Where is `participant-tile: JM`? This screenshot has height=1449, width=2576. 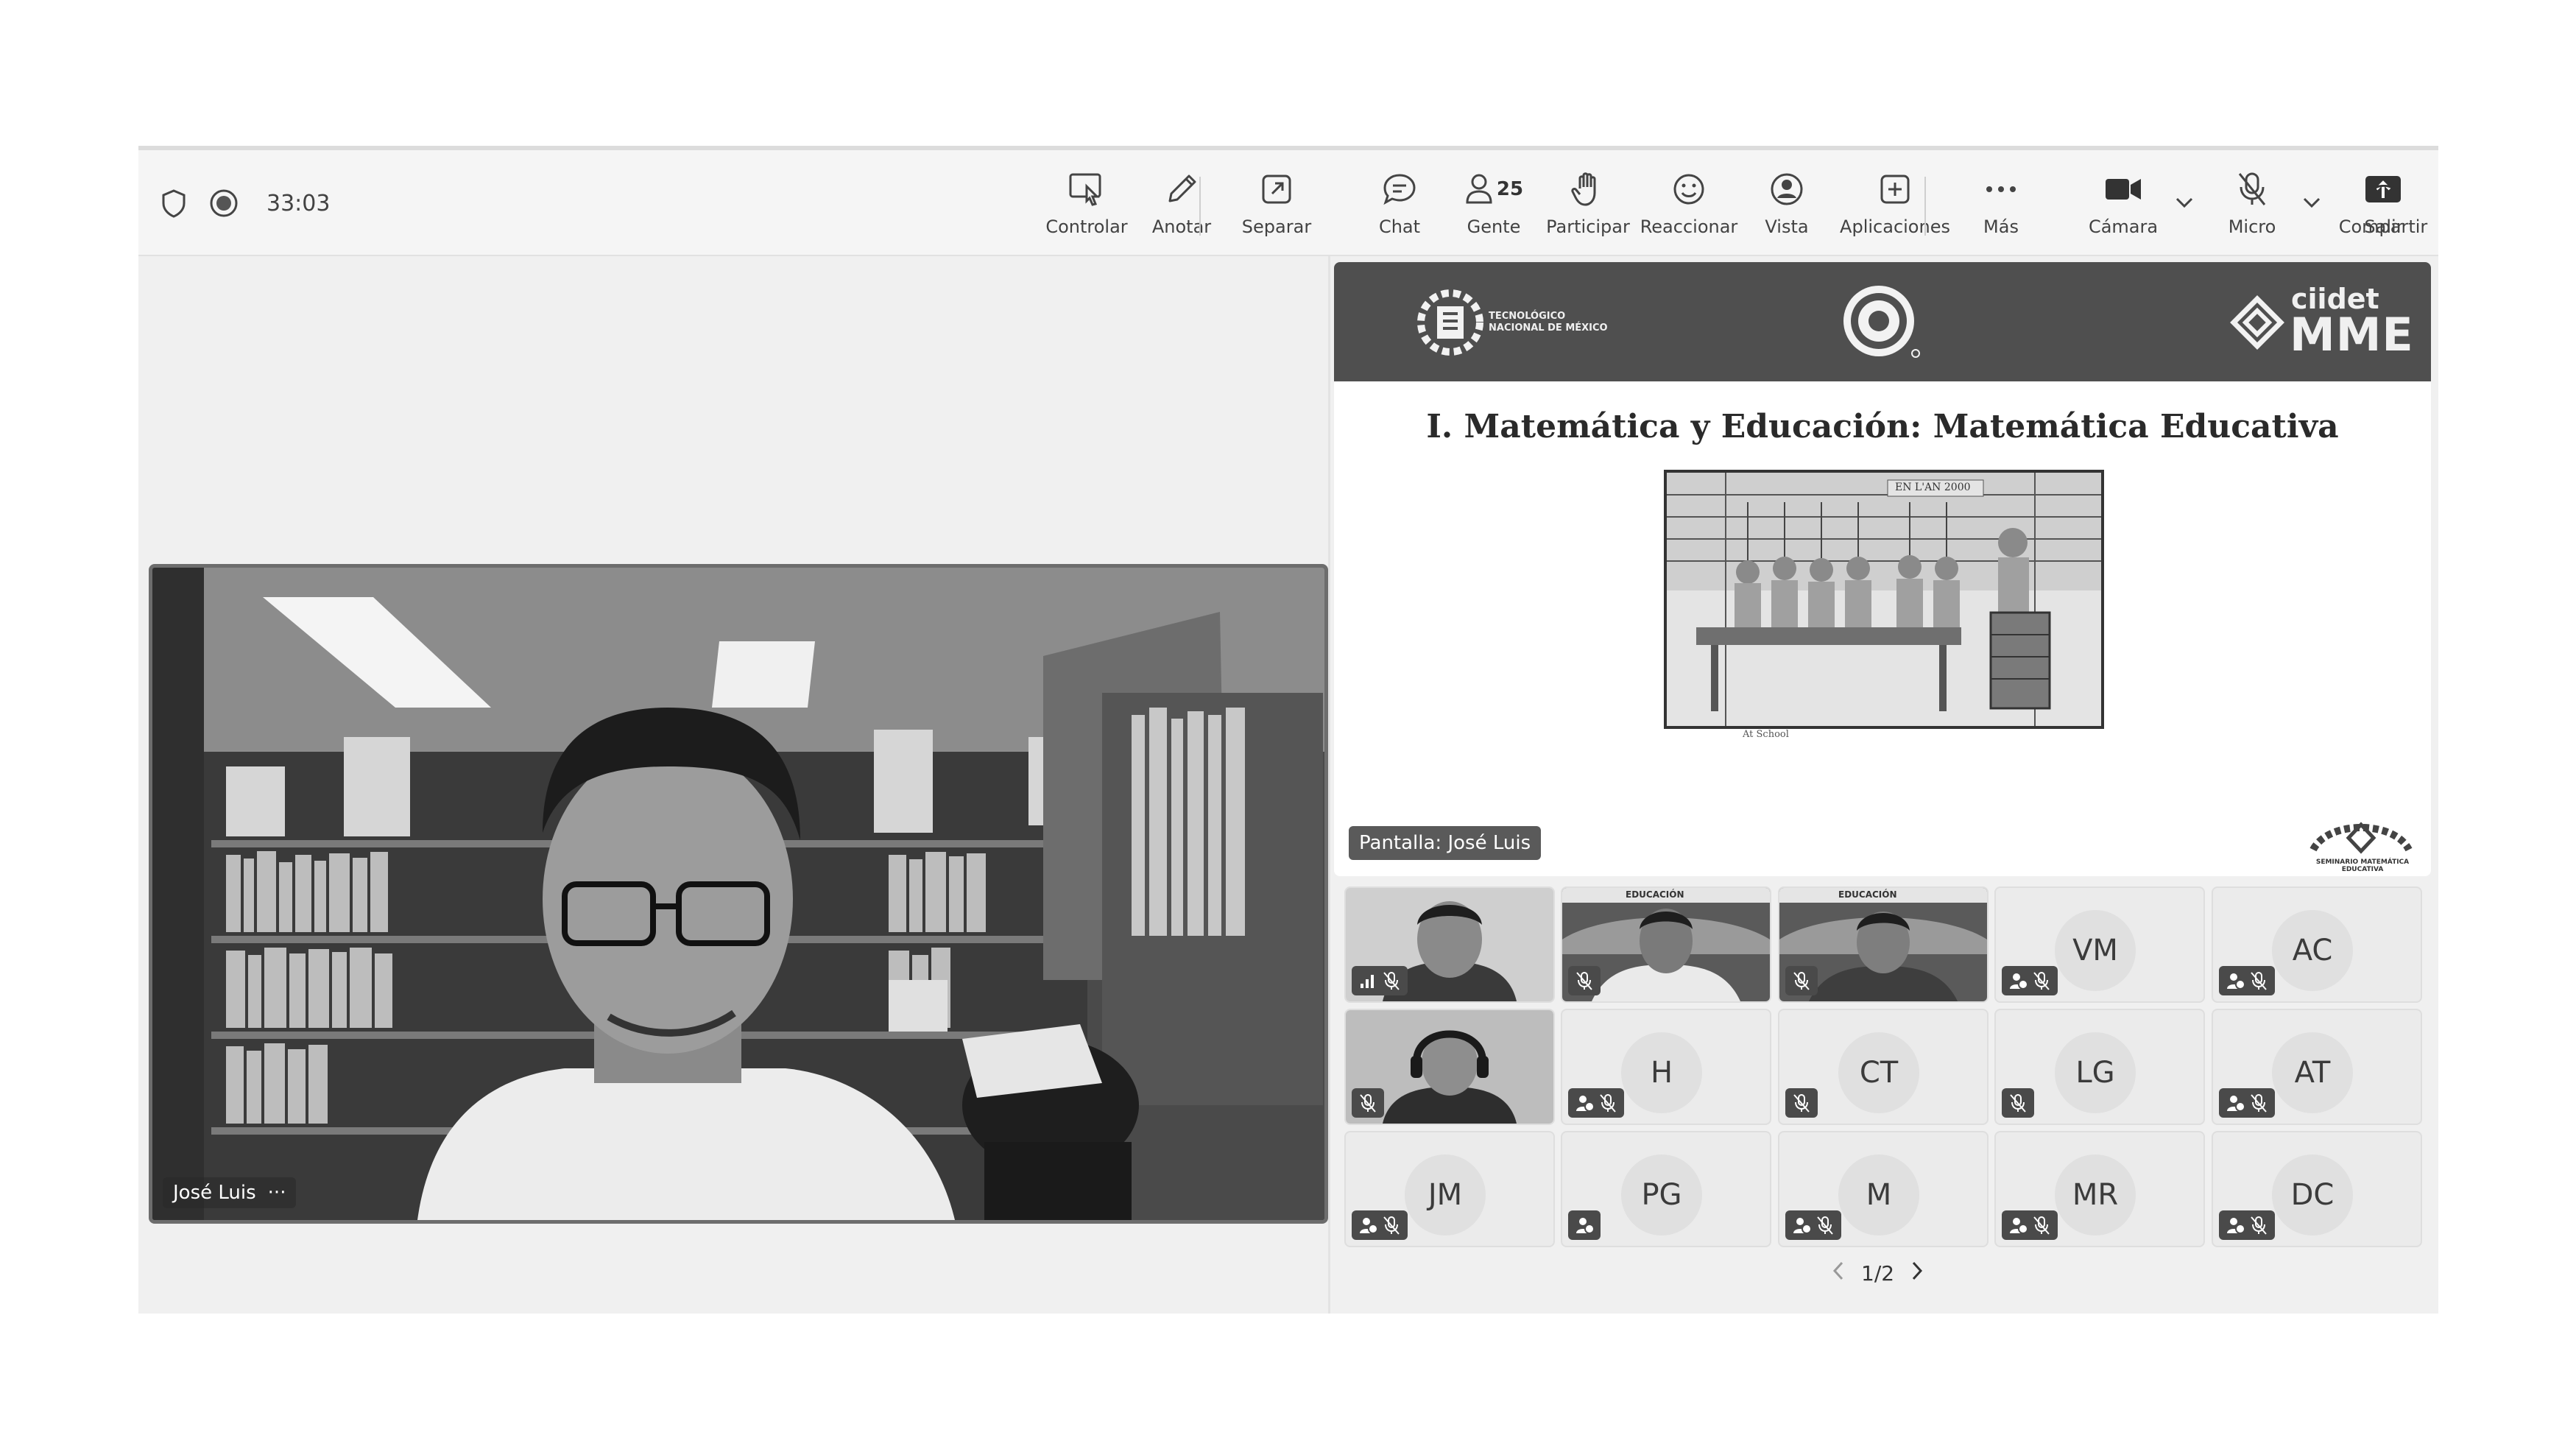
participant-tile: JM is located at coordinates (1449, 1189).